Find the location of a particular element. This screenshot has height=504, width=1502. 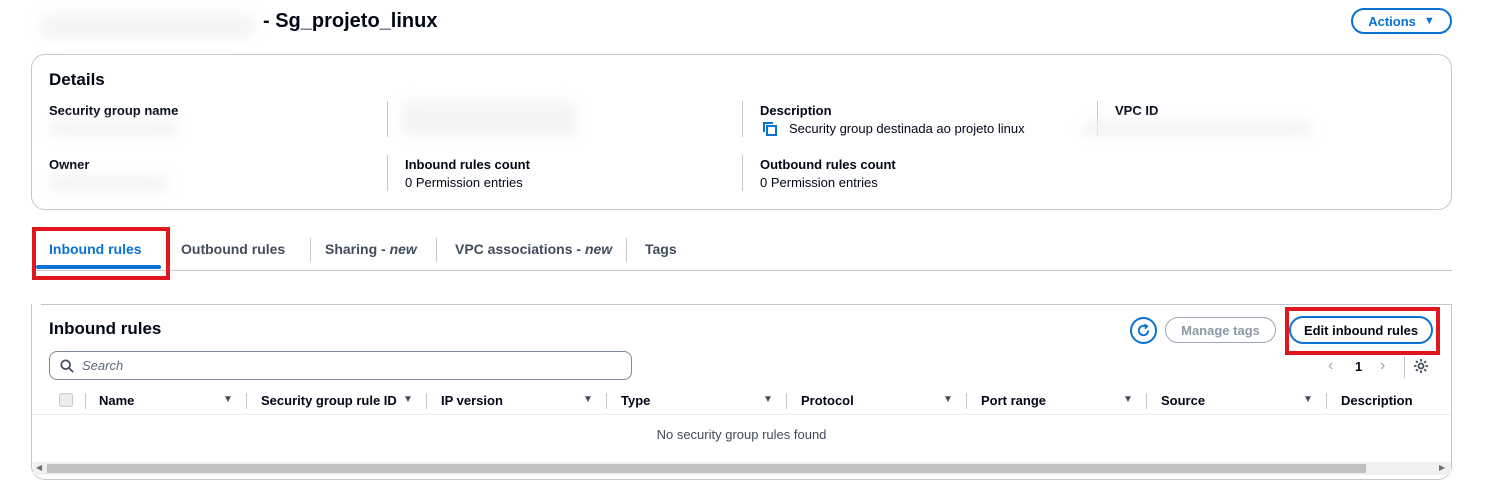

page-title: - Sg_projeto_linux is located at coordinates (350, 21).